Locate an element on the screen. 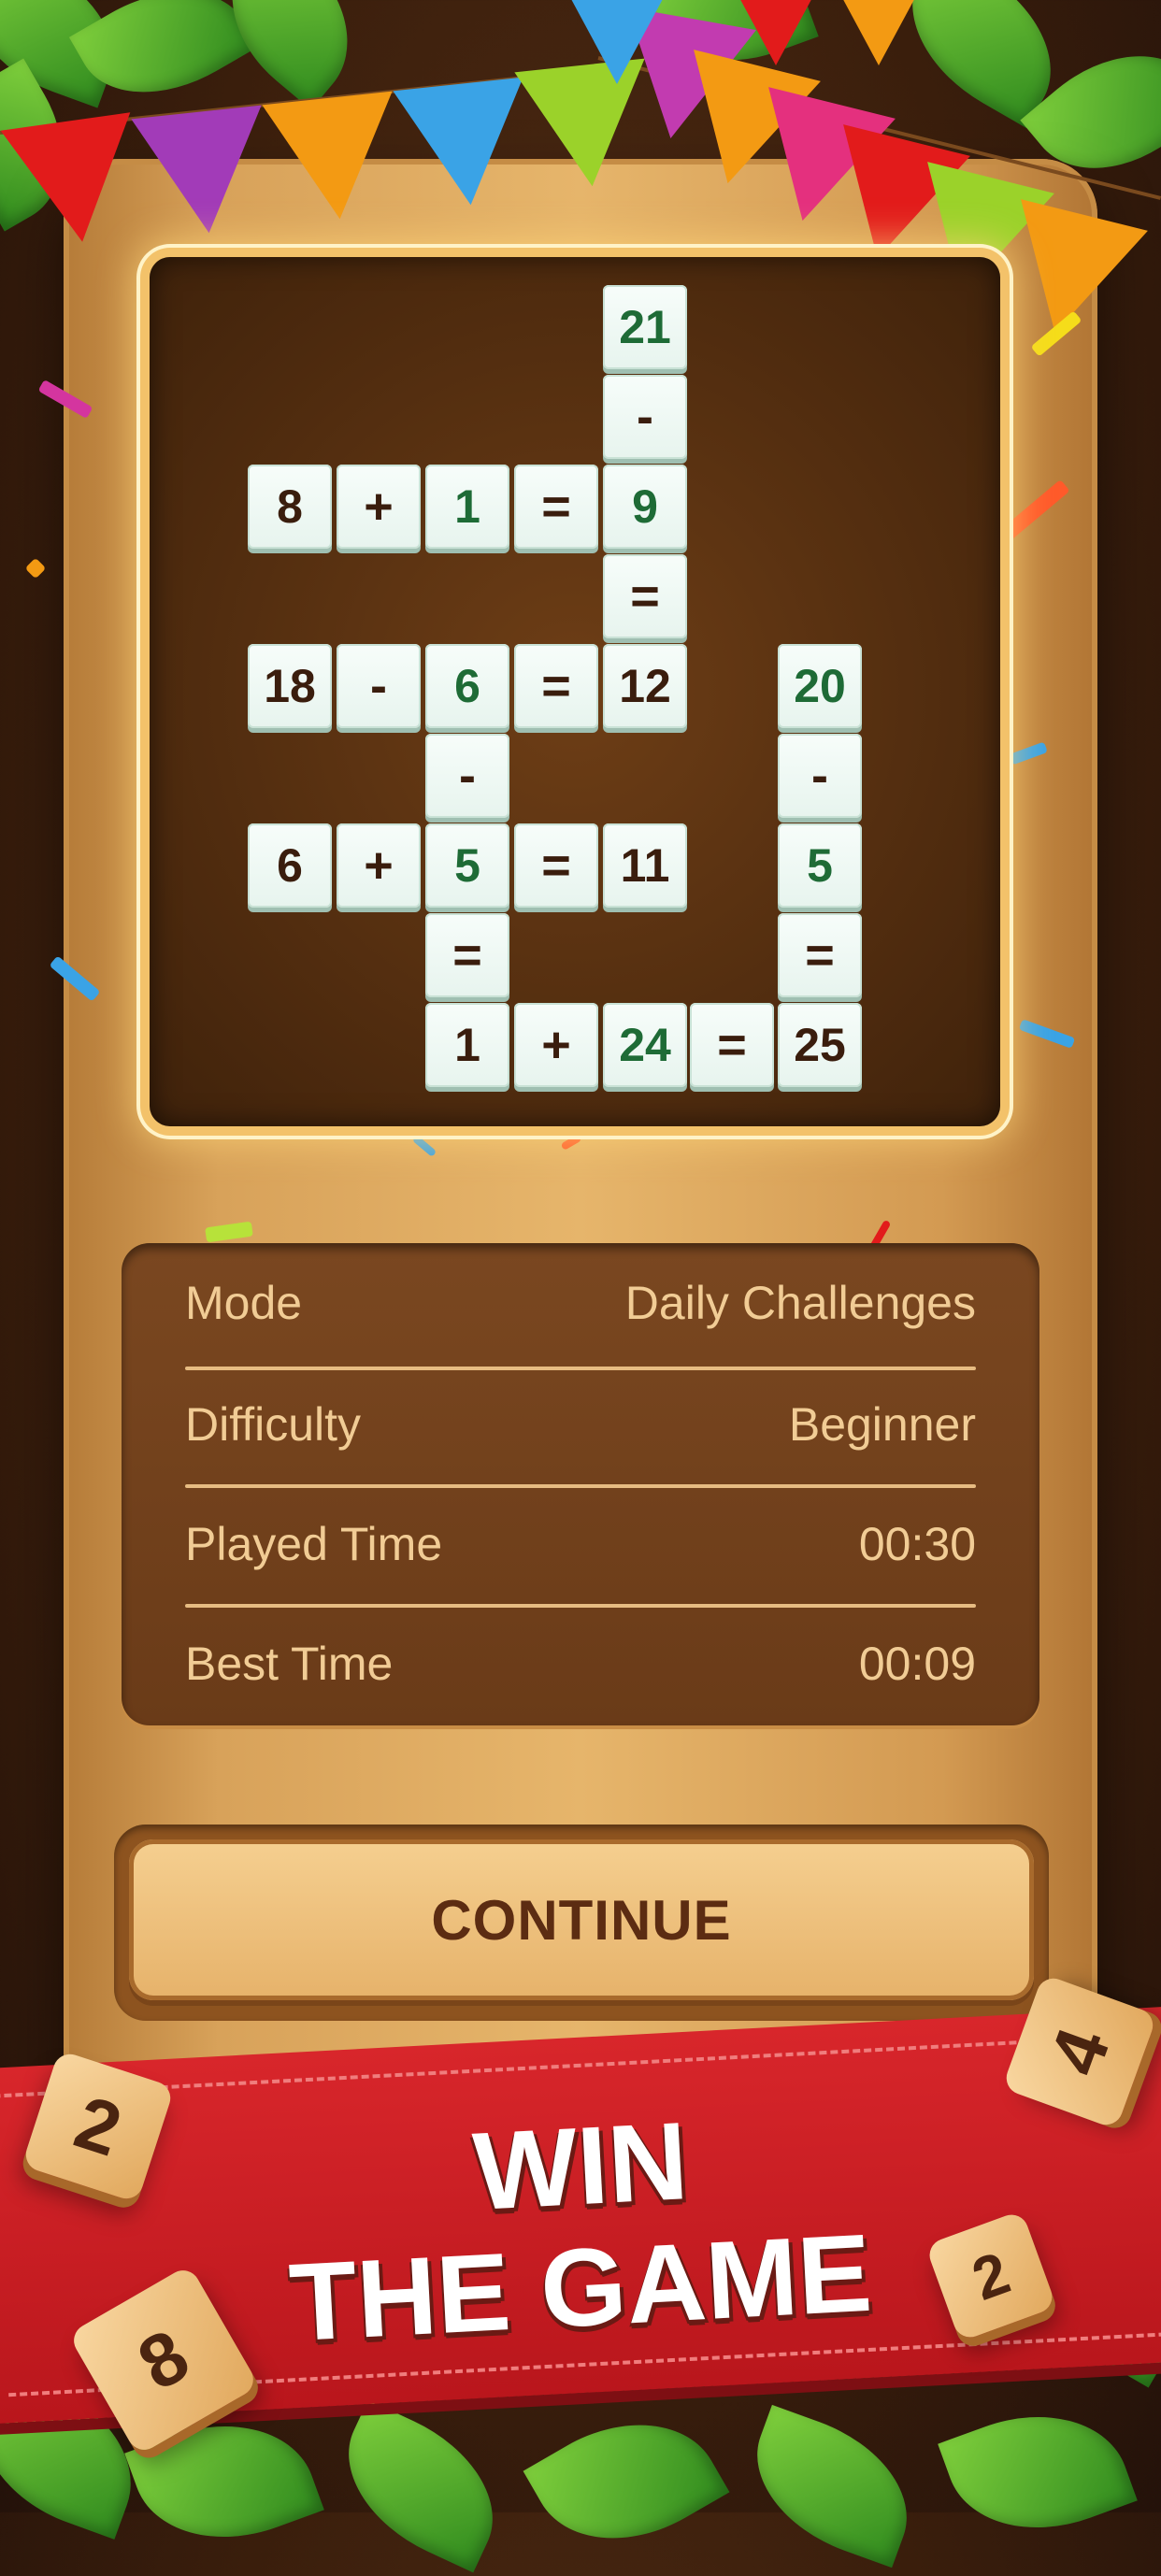 This screenshot has height=2576, width=1161. puzzle-tile: 18 is located at coordinates (290, 686).